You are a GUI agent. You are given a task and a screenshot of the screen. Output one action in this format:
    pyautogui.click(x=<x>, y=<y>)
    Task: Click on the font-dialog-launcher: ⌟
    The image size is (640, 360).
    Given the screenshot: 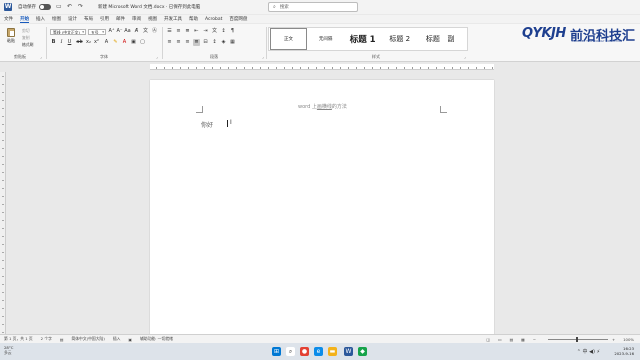 What is the action you would take?
    pyautogui.click(x=157, y=56)
    